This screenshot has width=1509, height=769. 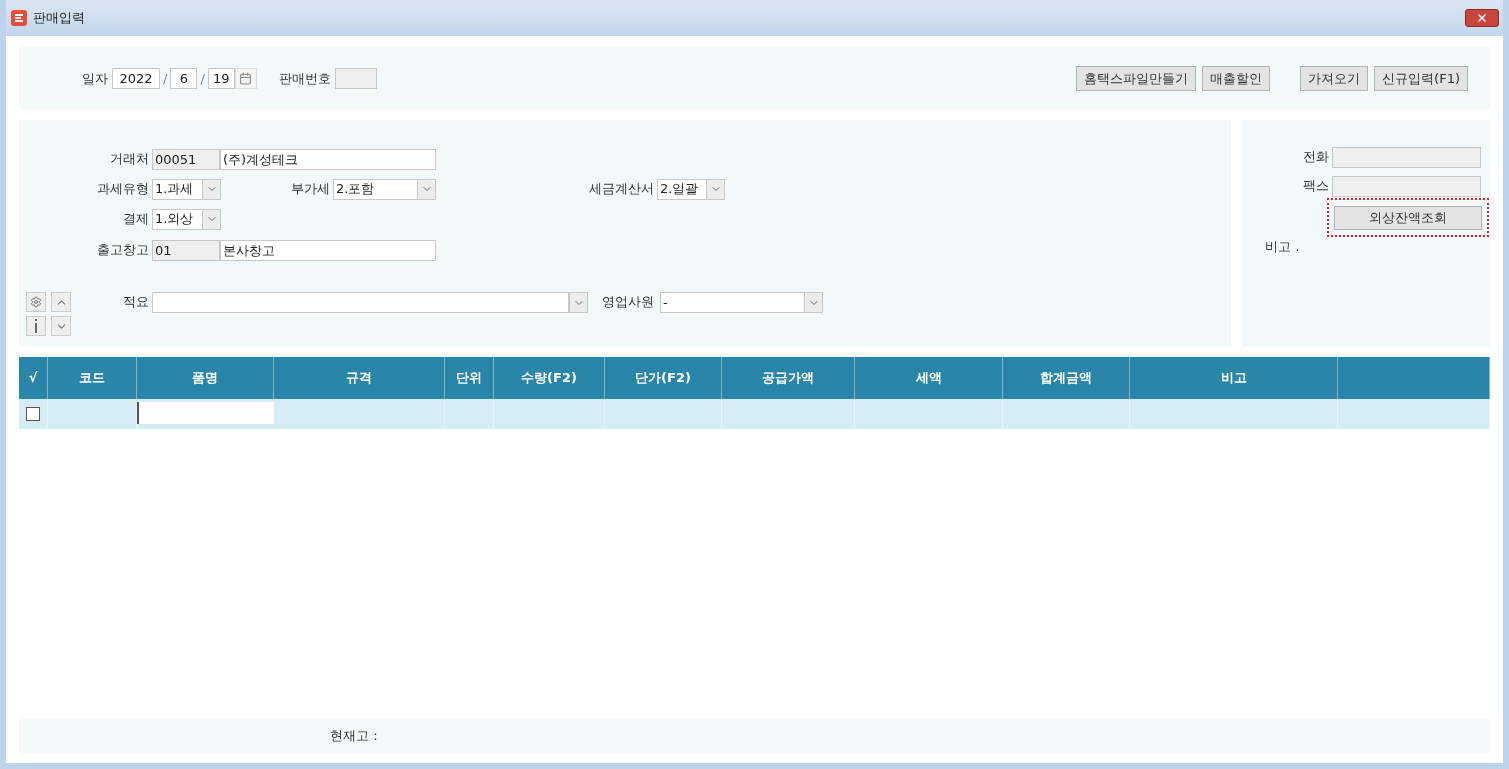 I want to click on column-header: √, so click(x=33, y=378).